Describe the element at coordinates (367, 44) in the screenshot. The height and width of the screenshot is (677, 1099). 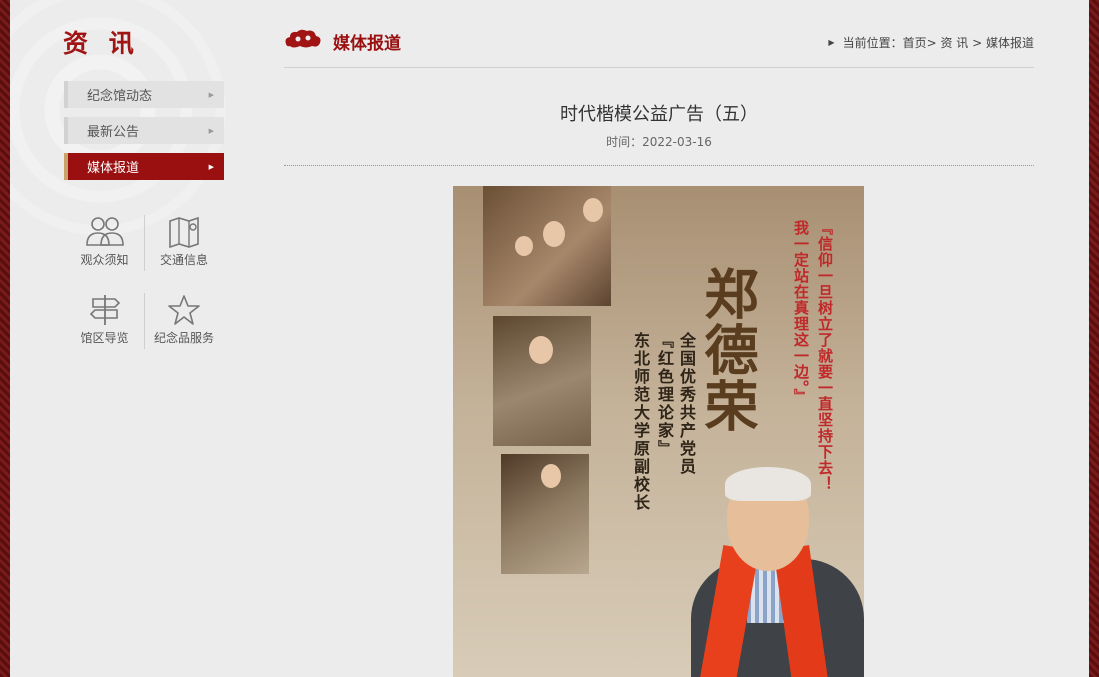
I see `section-title: 媒体报道` at that location.